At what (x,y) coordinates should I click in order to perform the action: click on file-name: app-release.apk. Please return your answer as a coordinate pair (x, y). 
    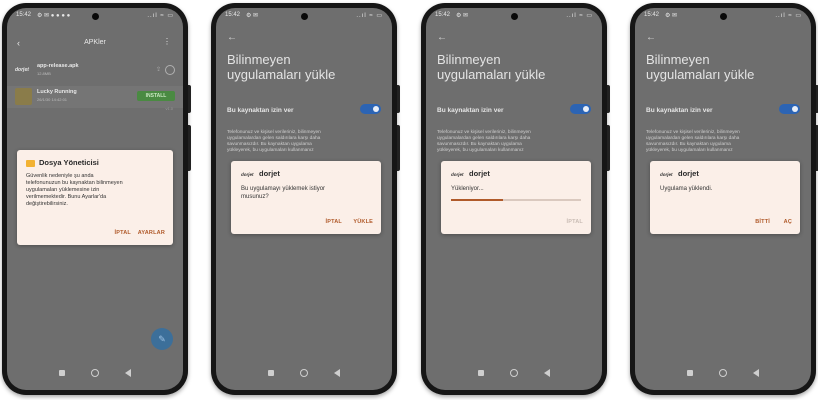
    Looking at the image, I should click on (58, 66).